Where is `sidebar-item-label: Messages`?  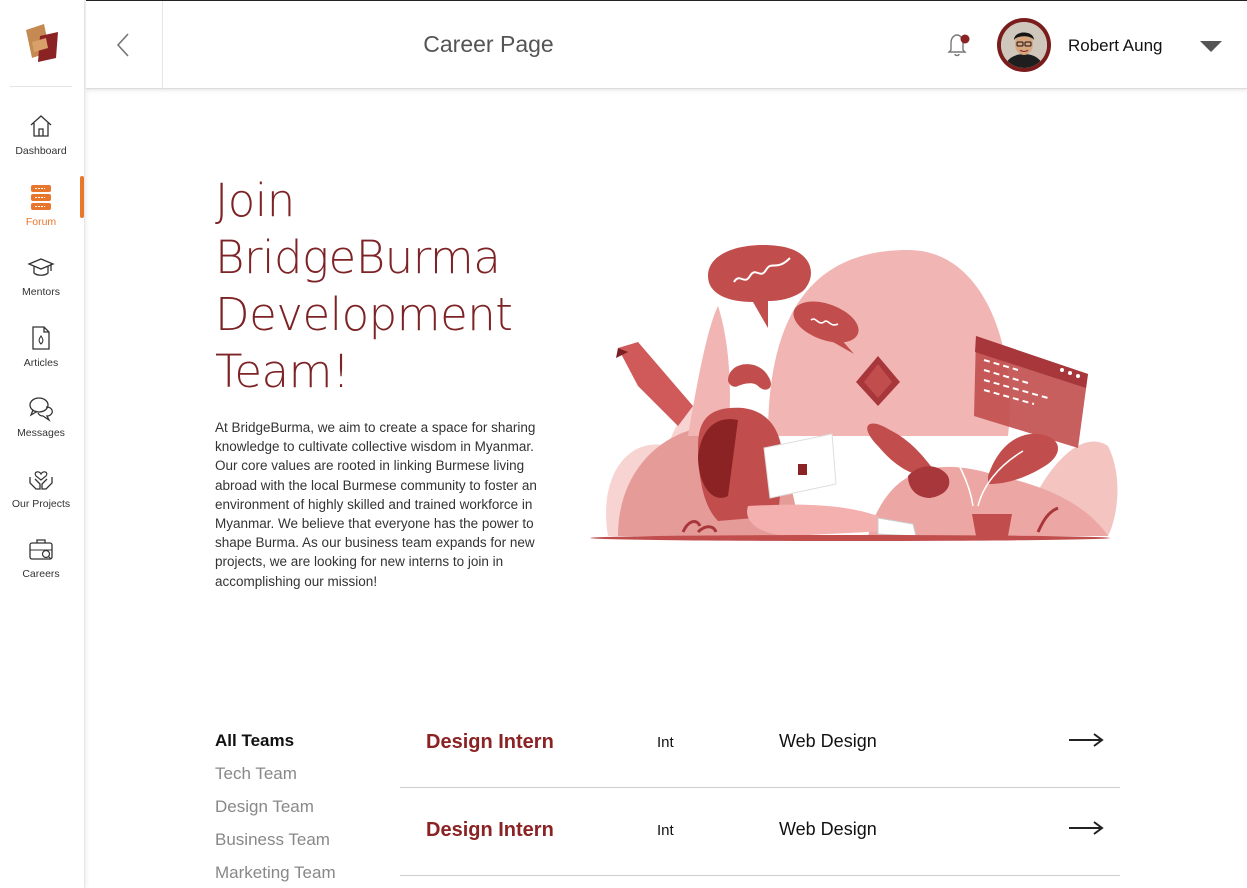
sidebar-item-label: Messages is located at coordinates (41, 433).